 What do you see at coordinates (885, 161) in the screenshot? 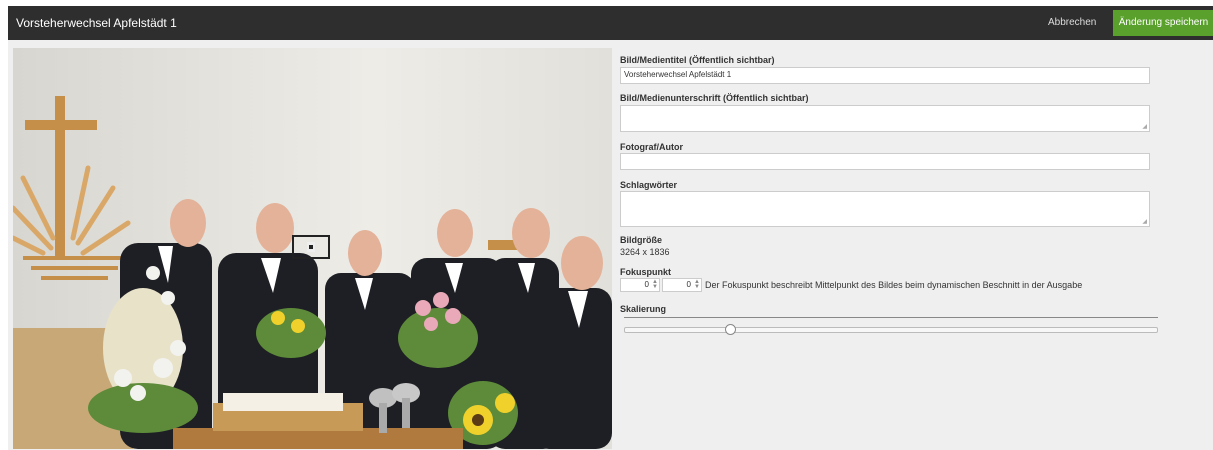
I see `author-input` at bounding box center [885, 161].